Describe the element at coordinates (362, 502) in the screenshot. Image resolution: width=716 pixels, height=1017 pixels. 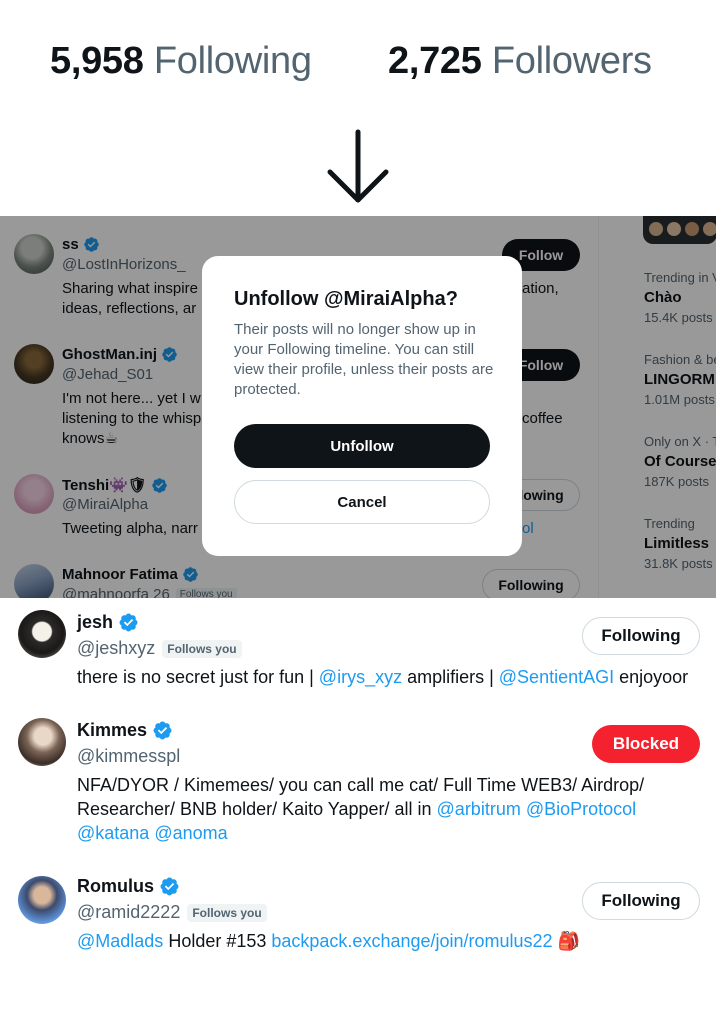
I see `cancel-button: Cancel` at that location.